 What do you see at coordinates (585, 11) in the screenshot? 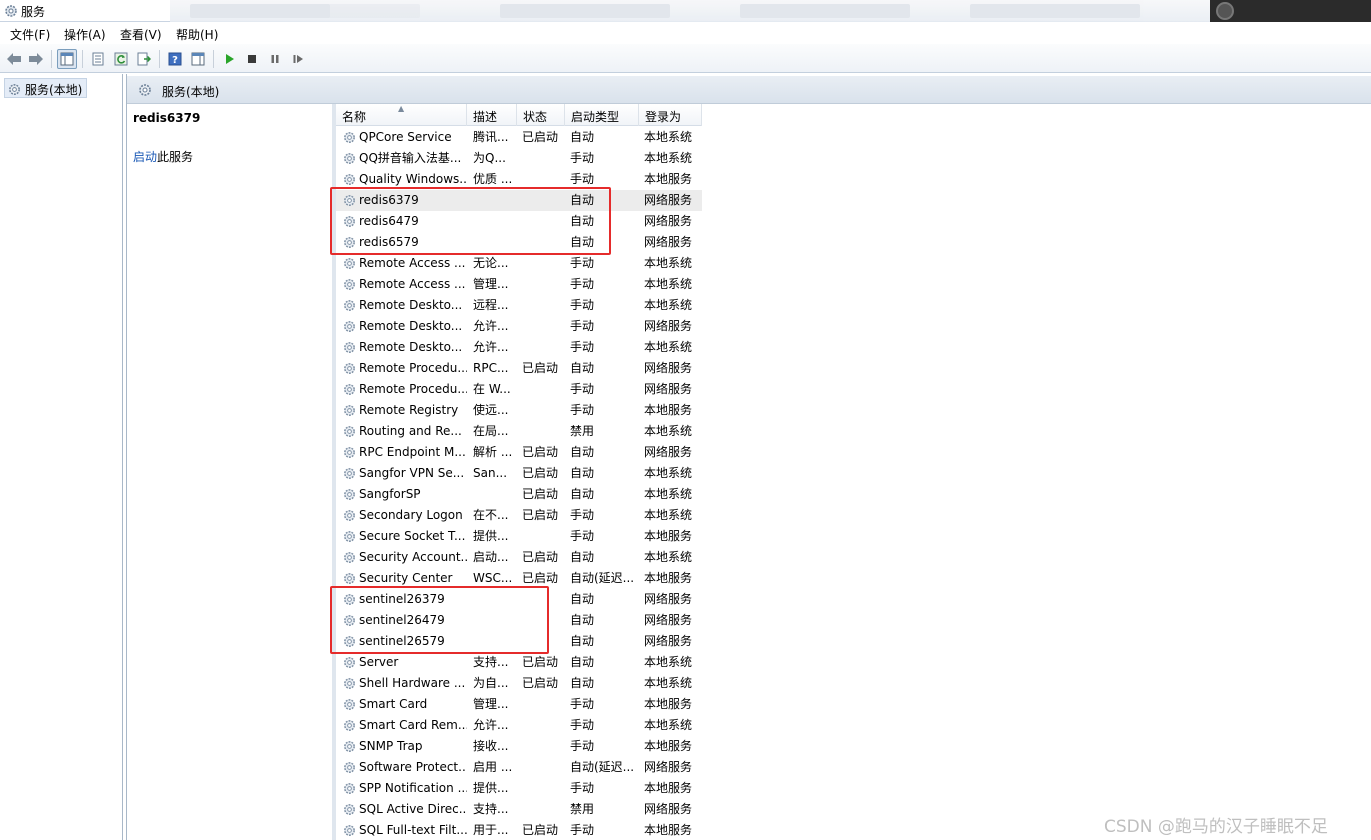
I see `background-tab` at bounding box center [585, 11].